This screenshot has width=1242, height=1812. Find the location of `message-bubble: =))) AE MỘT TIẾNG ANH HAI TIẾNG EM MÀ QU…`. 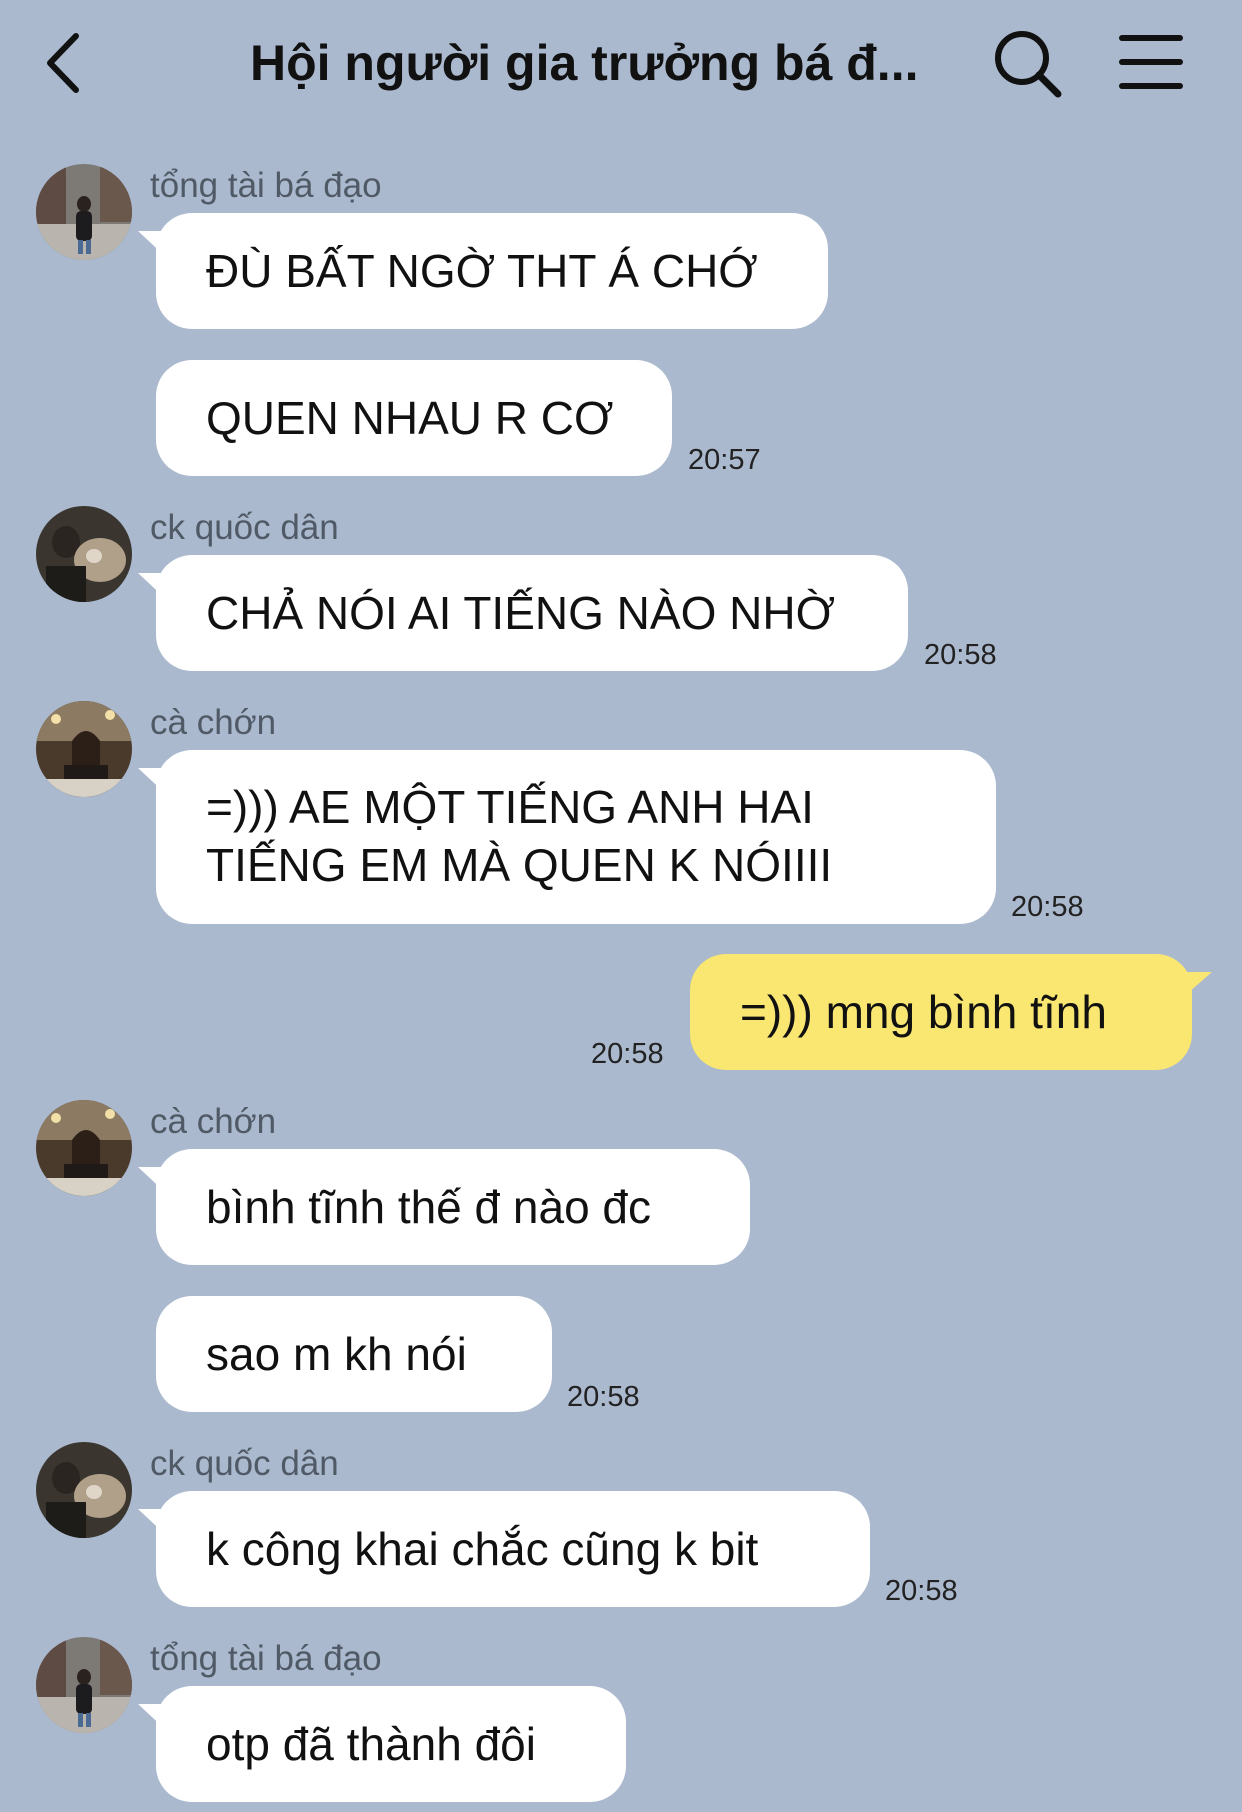

message-bubble: =))) AE MỘT TIẾNG ANH HAI TIẾNG EM MÀ QU… is located at coordinates (567, 837).